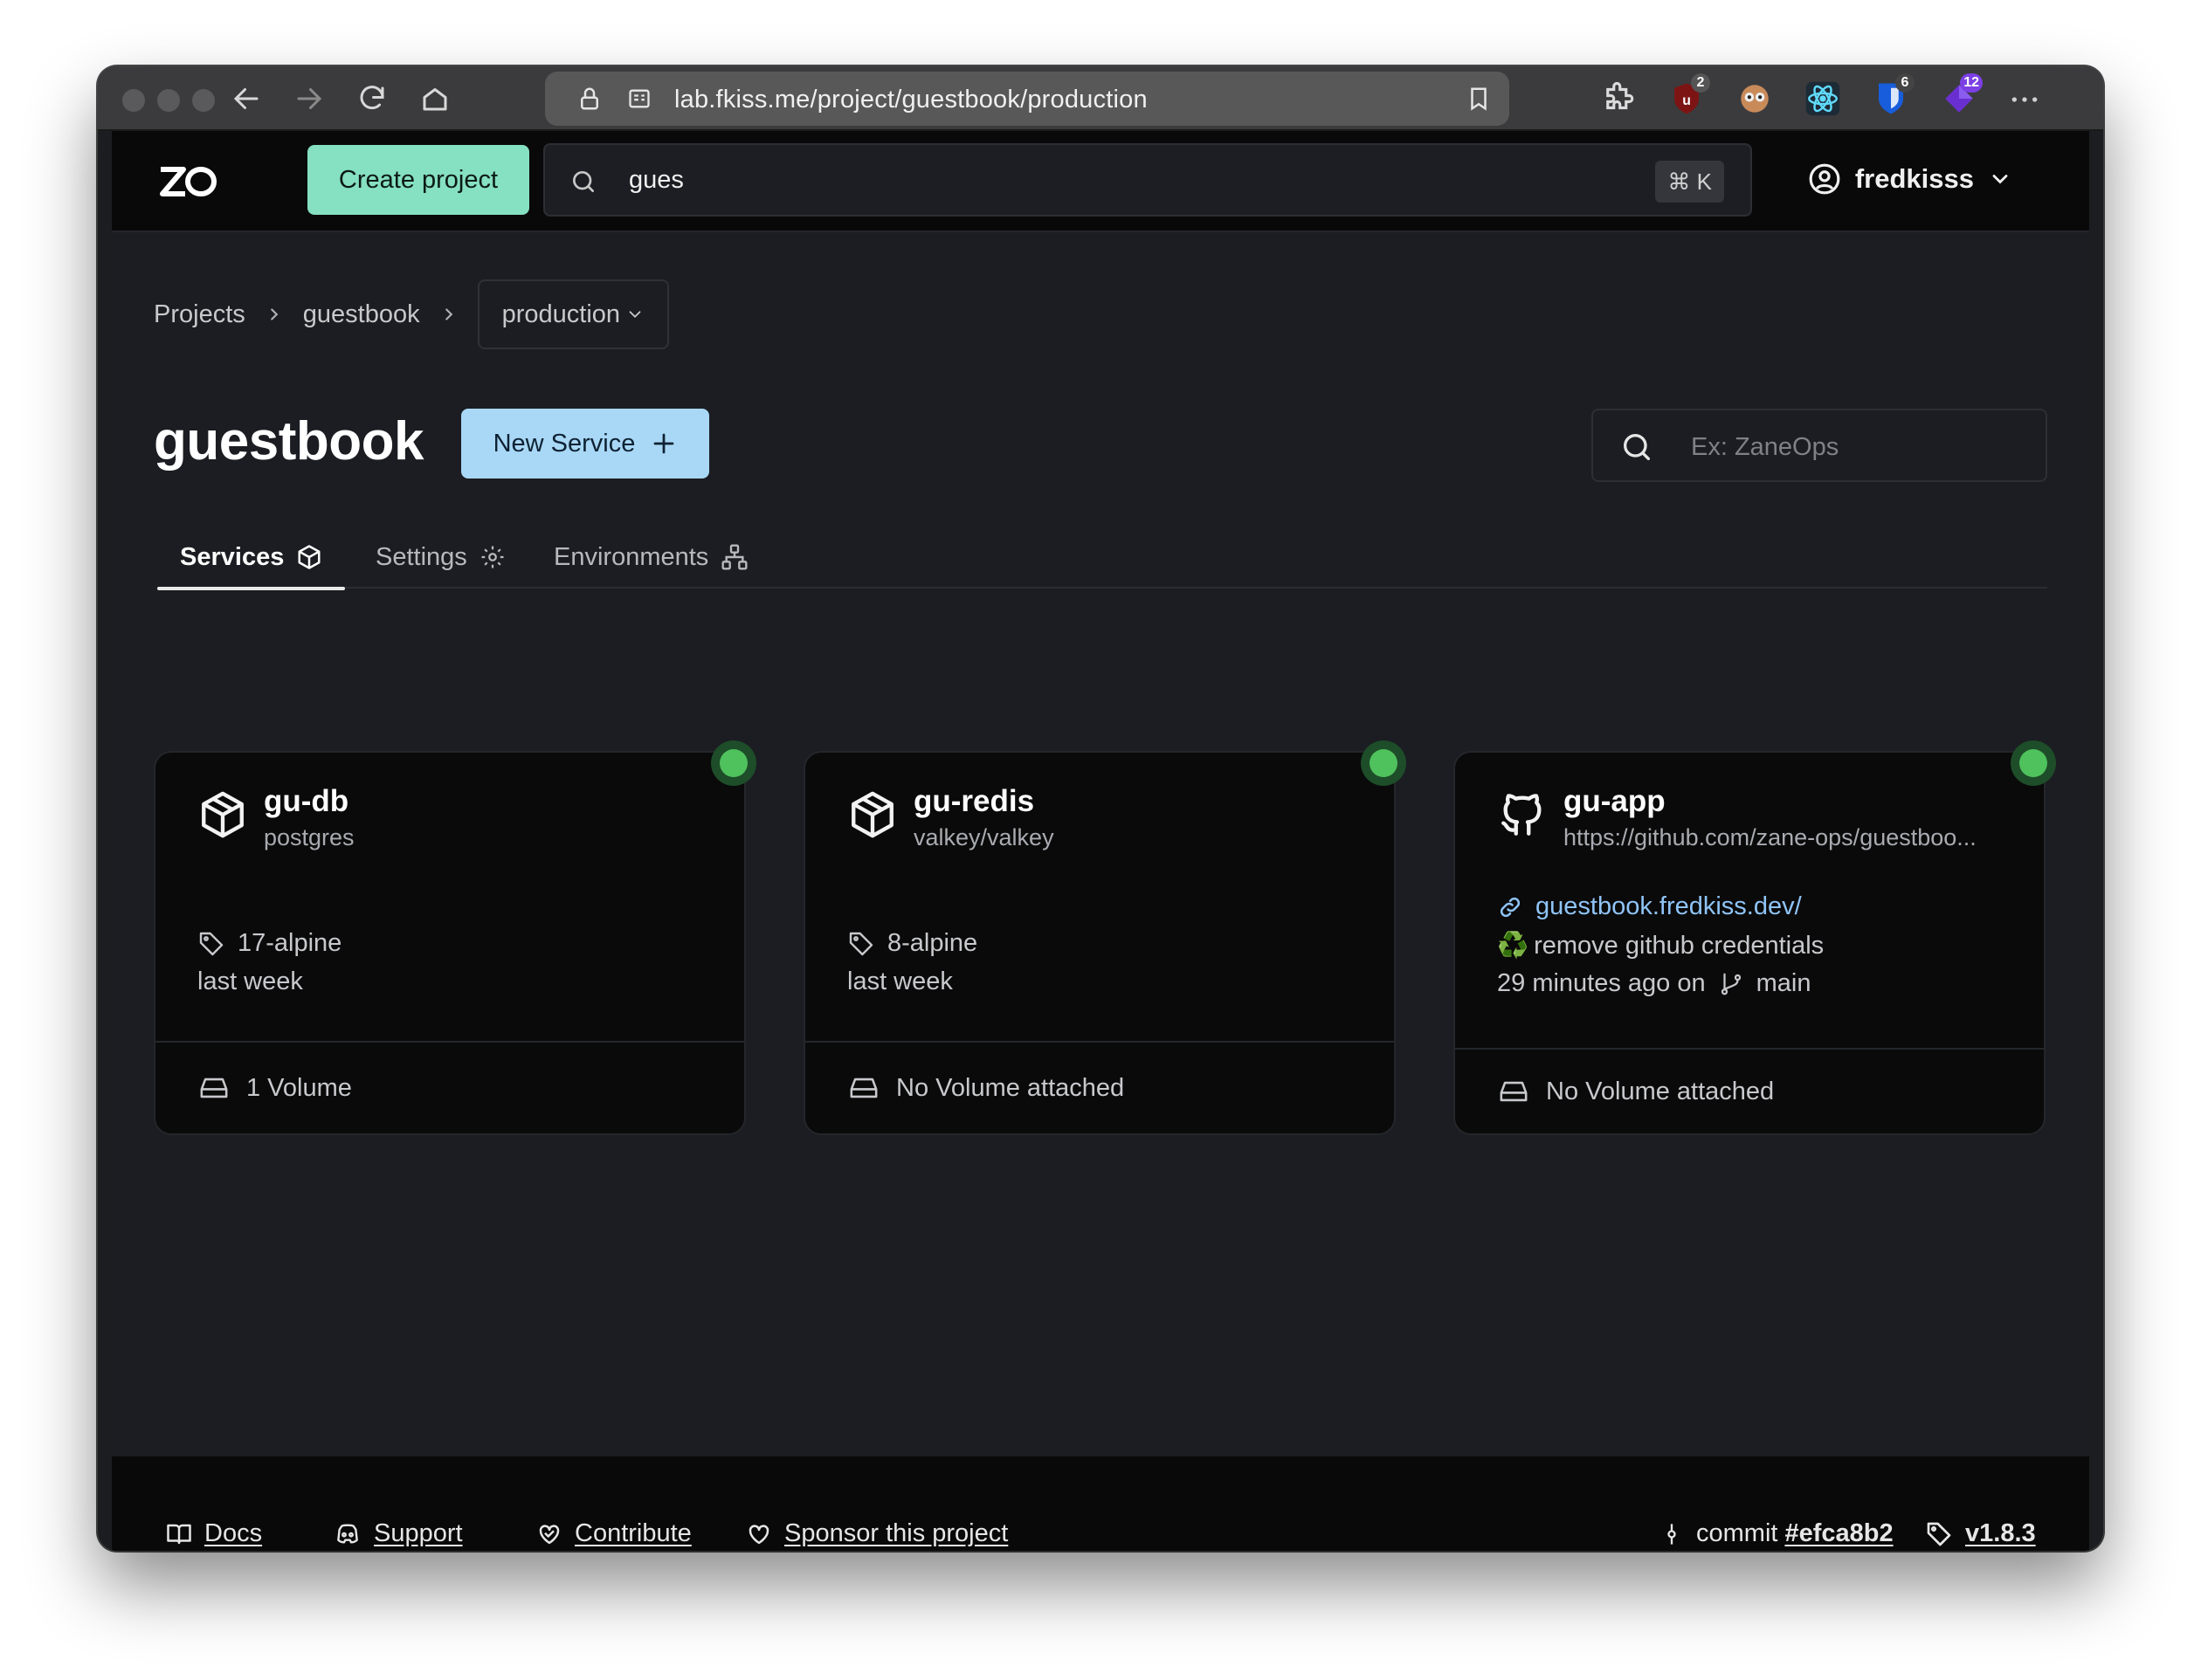  What do you see at coordinates (203, 100) in the screenshot?
I see `zoom-window-button` at bounding box center [203, 100].